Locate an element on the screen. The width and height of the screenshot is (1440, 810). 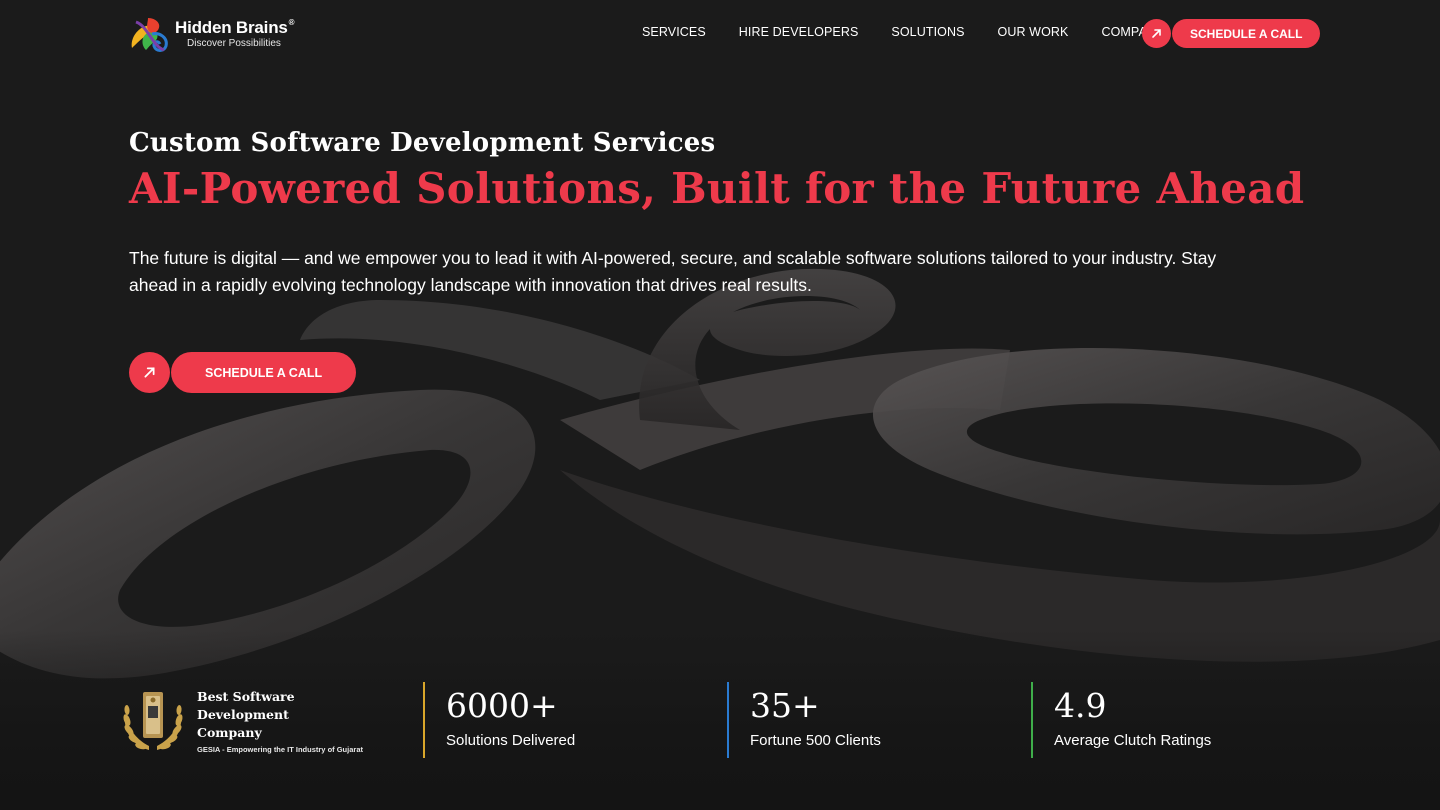
nav-item-hire-developers: HIRE DEVELOPERS is located at coordinates (799, 32).